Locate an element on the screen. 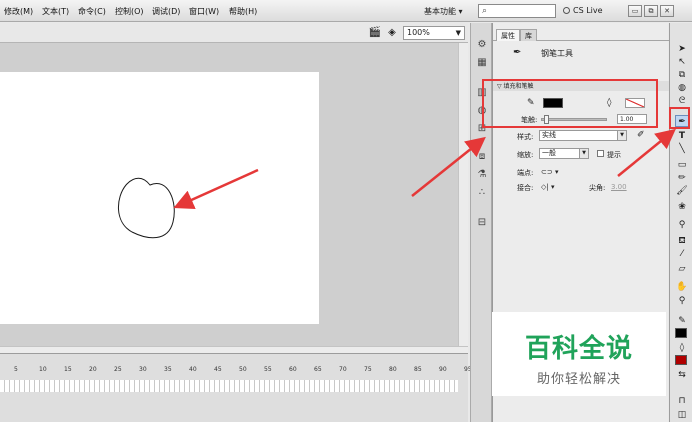 The width and height of the screenshot is (692, 422). snap-to-objects-icon: ⊓ is located at coordinates (682, 401).